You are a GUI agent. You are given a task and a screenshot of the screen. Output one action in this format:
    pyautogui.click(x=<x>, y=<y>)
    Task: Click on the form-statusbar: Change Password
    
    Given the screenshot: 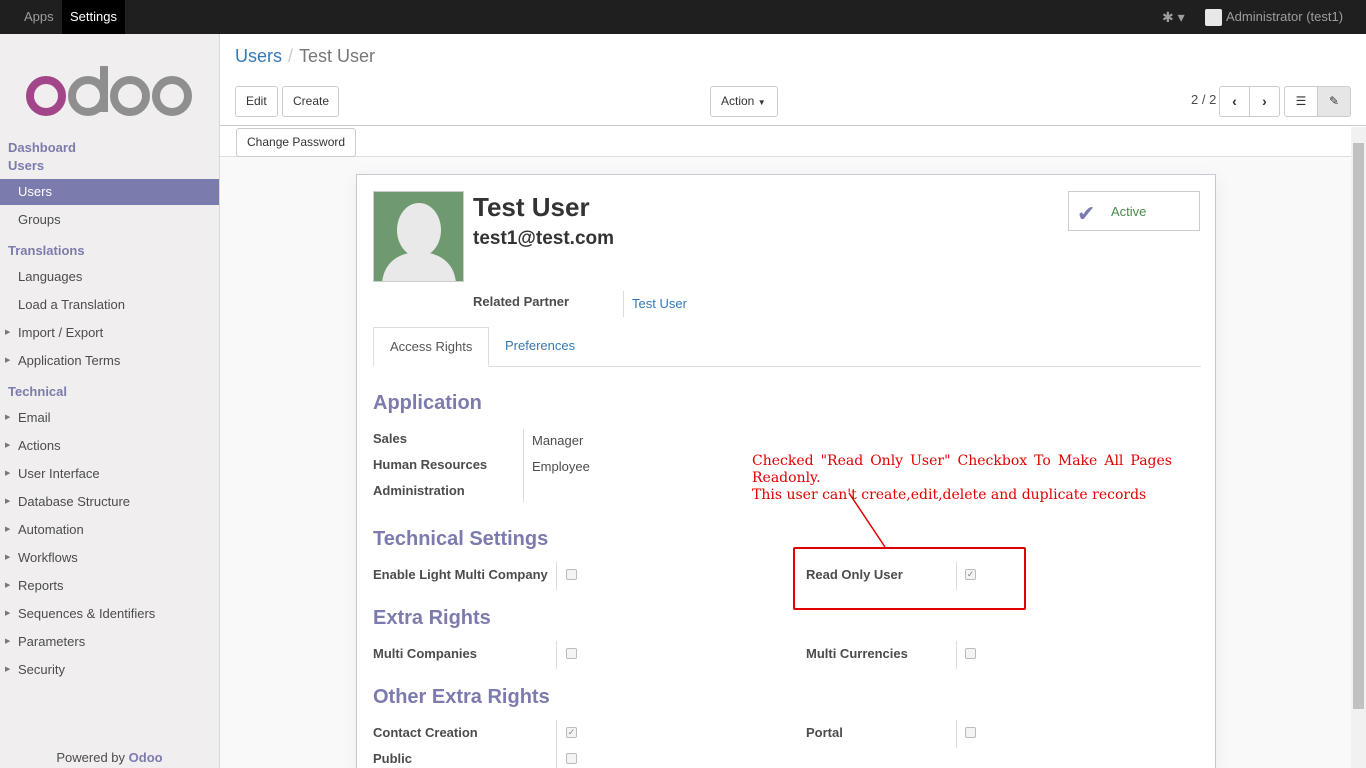 What is the action you would take?
    pyautogui.click(x=785, y=142)
    